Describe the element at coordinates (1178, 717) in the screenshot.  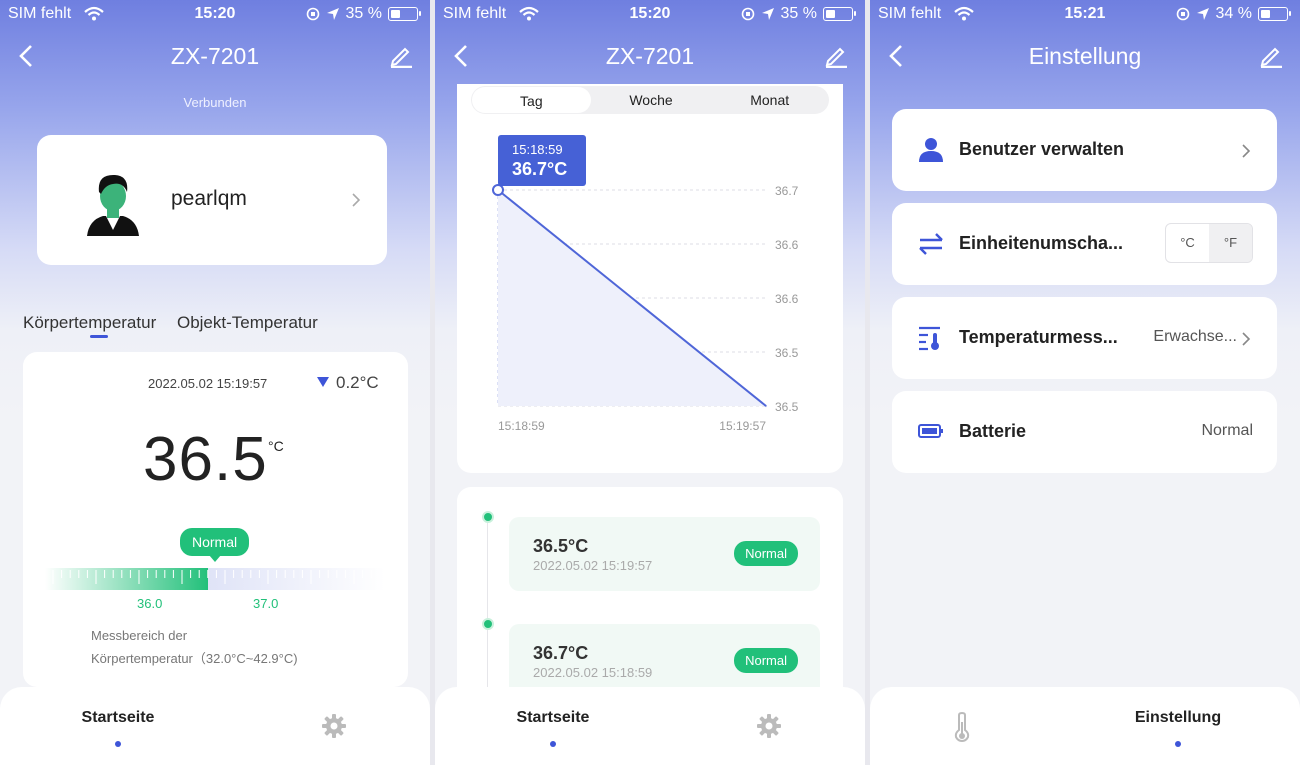
I see `tab-settings-label: Einstellung` at that location.